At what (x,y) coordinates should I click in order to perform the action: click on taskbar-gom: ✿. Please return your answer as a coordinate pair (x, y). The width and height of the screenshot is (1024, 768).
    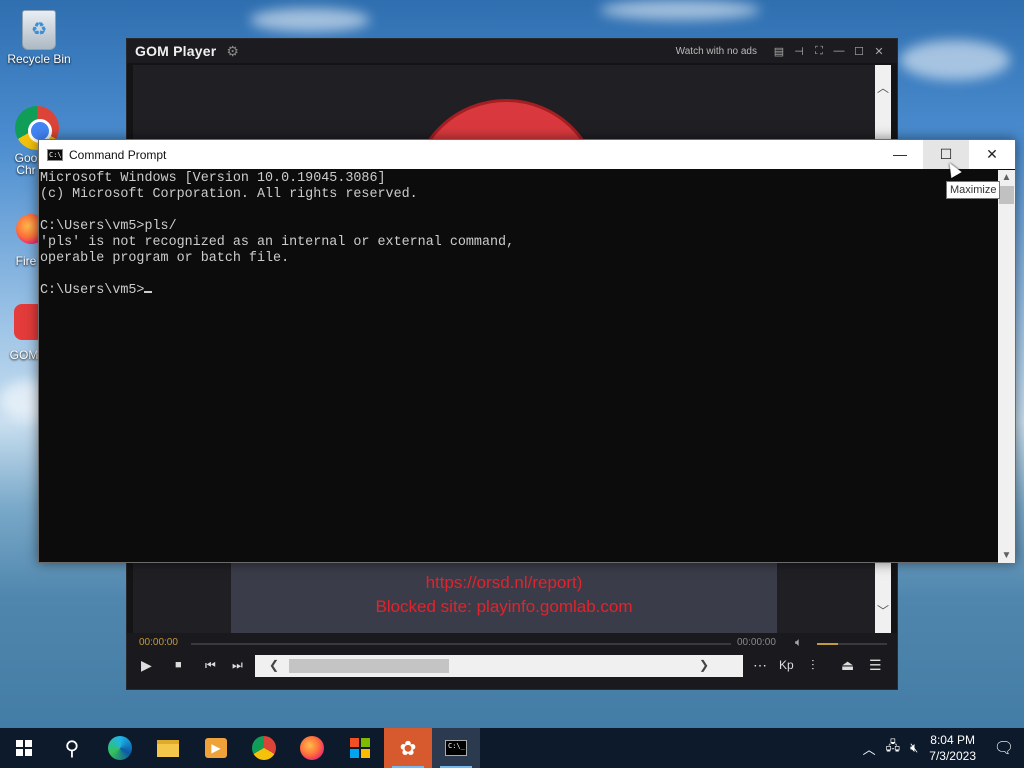
    Looking at the image, I should click on (408, 748).